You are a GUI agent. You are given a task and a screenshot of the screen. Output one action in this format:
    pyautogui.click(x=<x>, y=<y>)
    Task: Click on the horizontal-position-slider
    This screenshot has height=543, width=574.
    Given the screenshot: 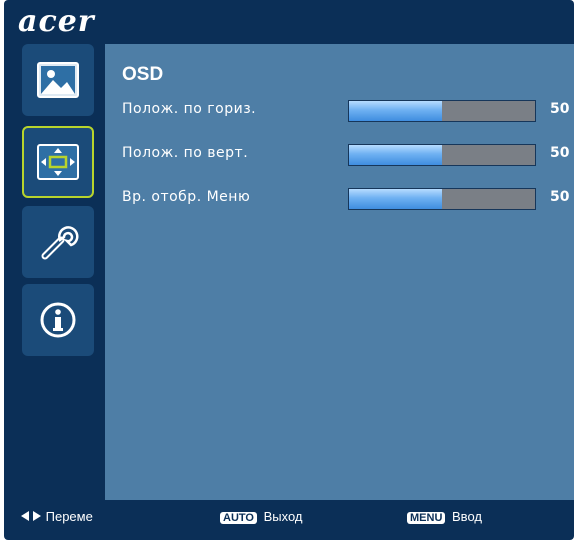 What is the action you would take?
    pyautogui.click(x=442, y=111)
    